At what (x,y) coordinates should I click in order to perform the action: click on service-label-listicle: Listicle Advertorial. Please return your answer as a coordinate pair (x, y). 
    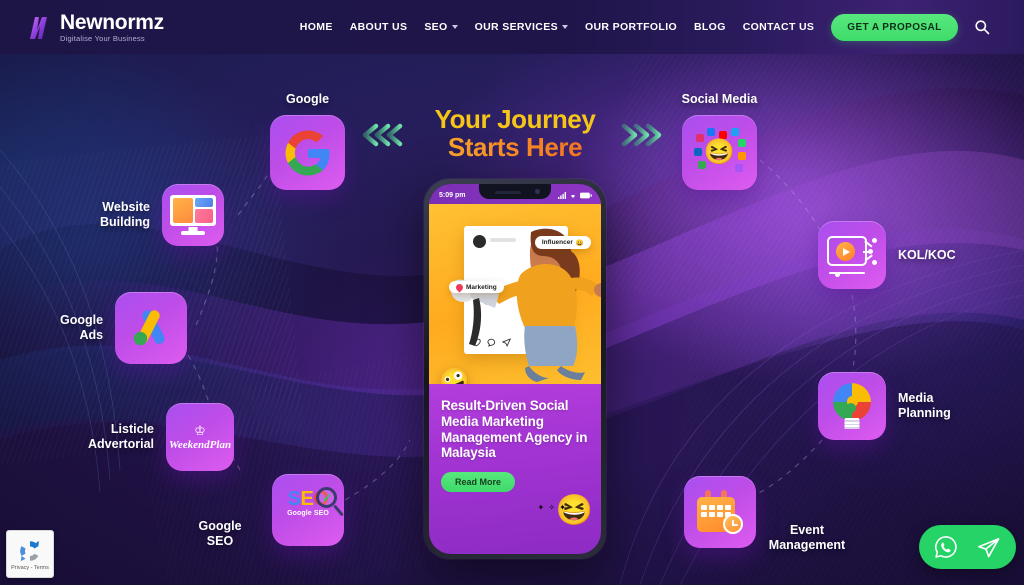
    Looking at the image, I should click on (121, 436).